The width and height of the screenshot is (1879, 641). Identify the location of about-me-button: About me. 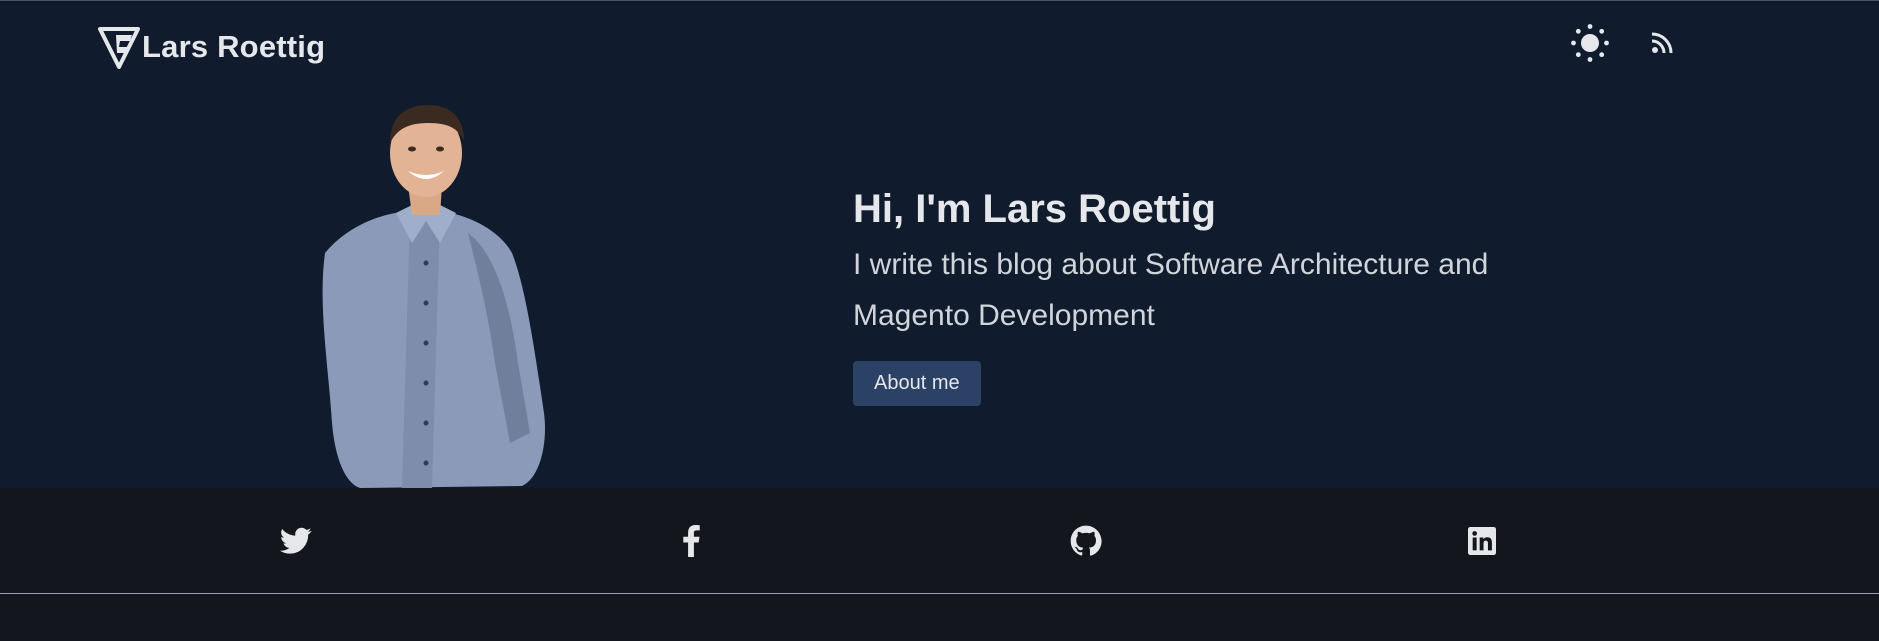
(917, 383).